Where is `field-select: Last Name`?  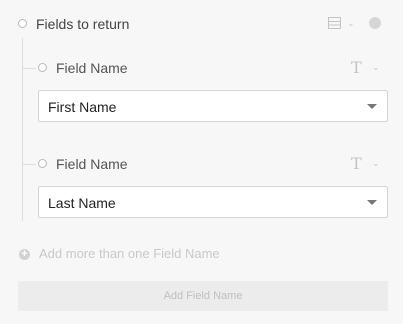
field-select: Last Name is located at coordinates (213, 202).